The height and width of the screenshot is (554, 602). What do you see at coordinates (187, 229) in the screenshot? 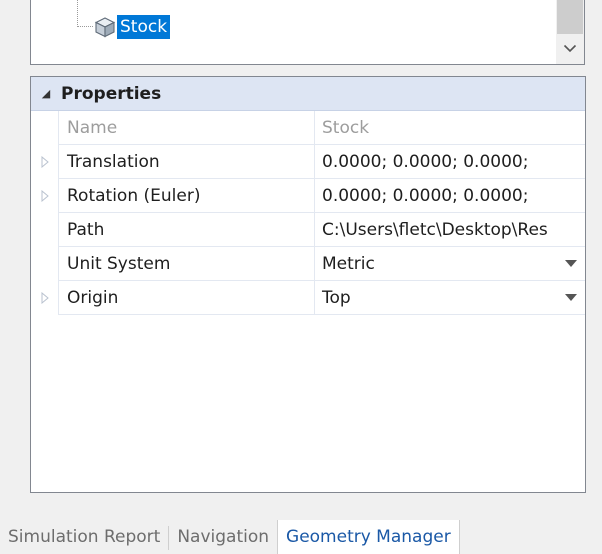
I see `property-name: Path` at bounding box center [187, 229].